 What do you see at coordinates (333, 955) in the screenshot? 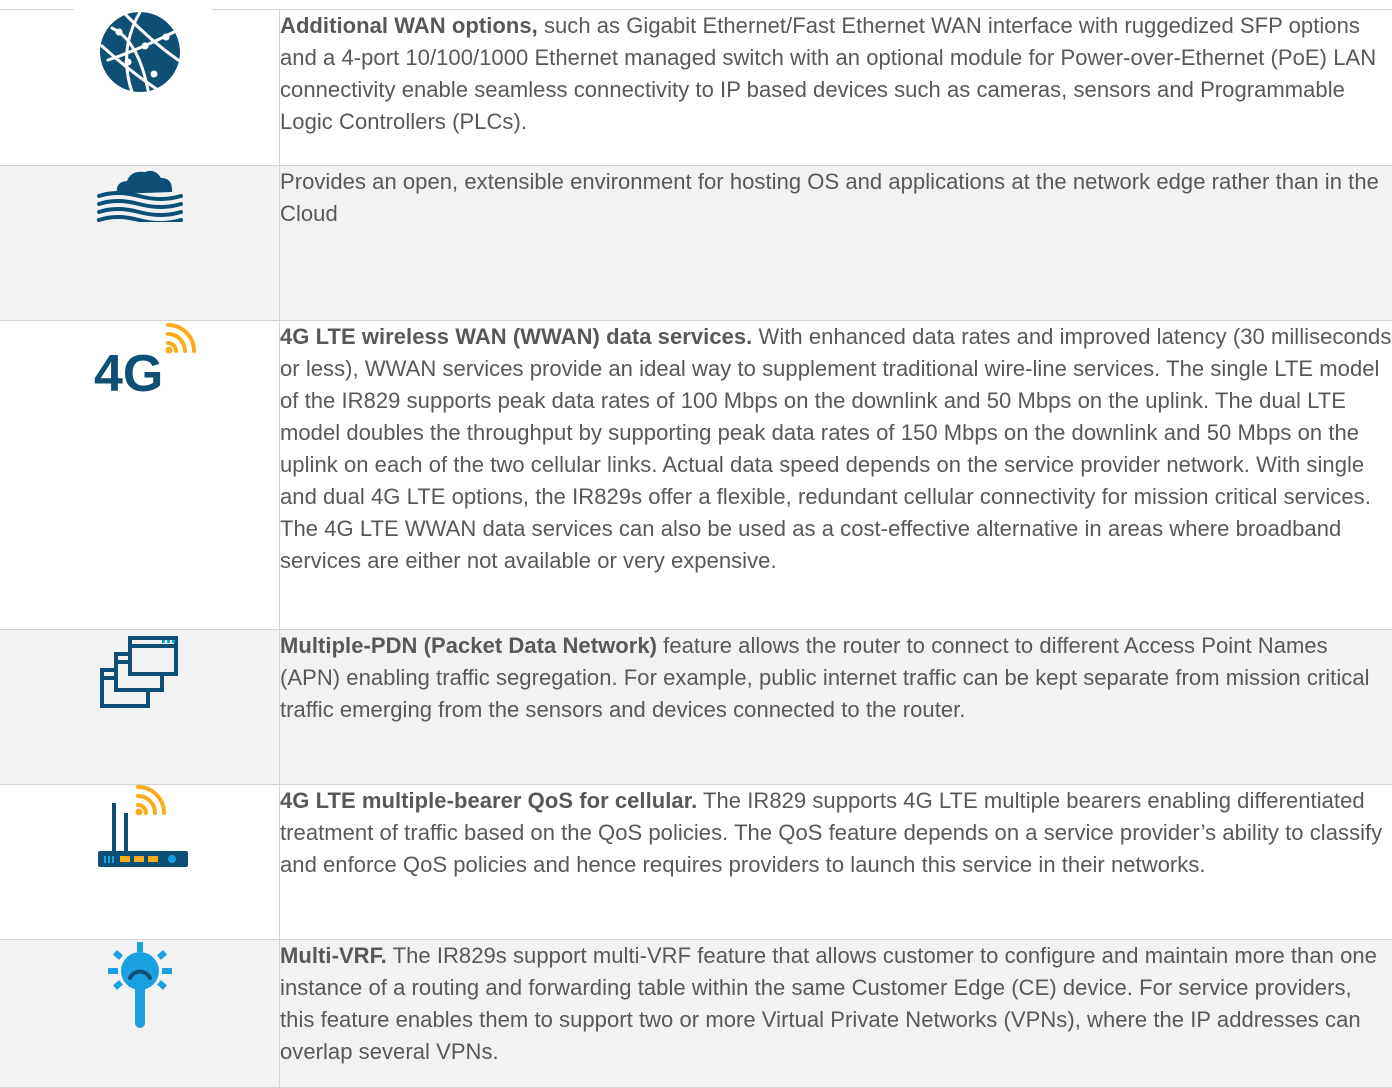
I see `feature-title: Multi-VRF.` at bounding box center [333, 955].